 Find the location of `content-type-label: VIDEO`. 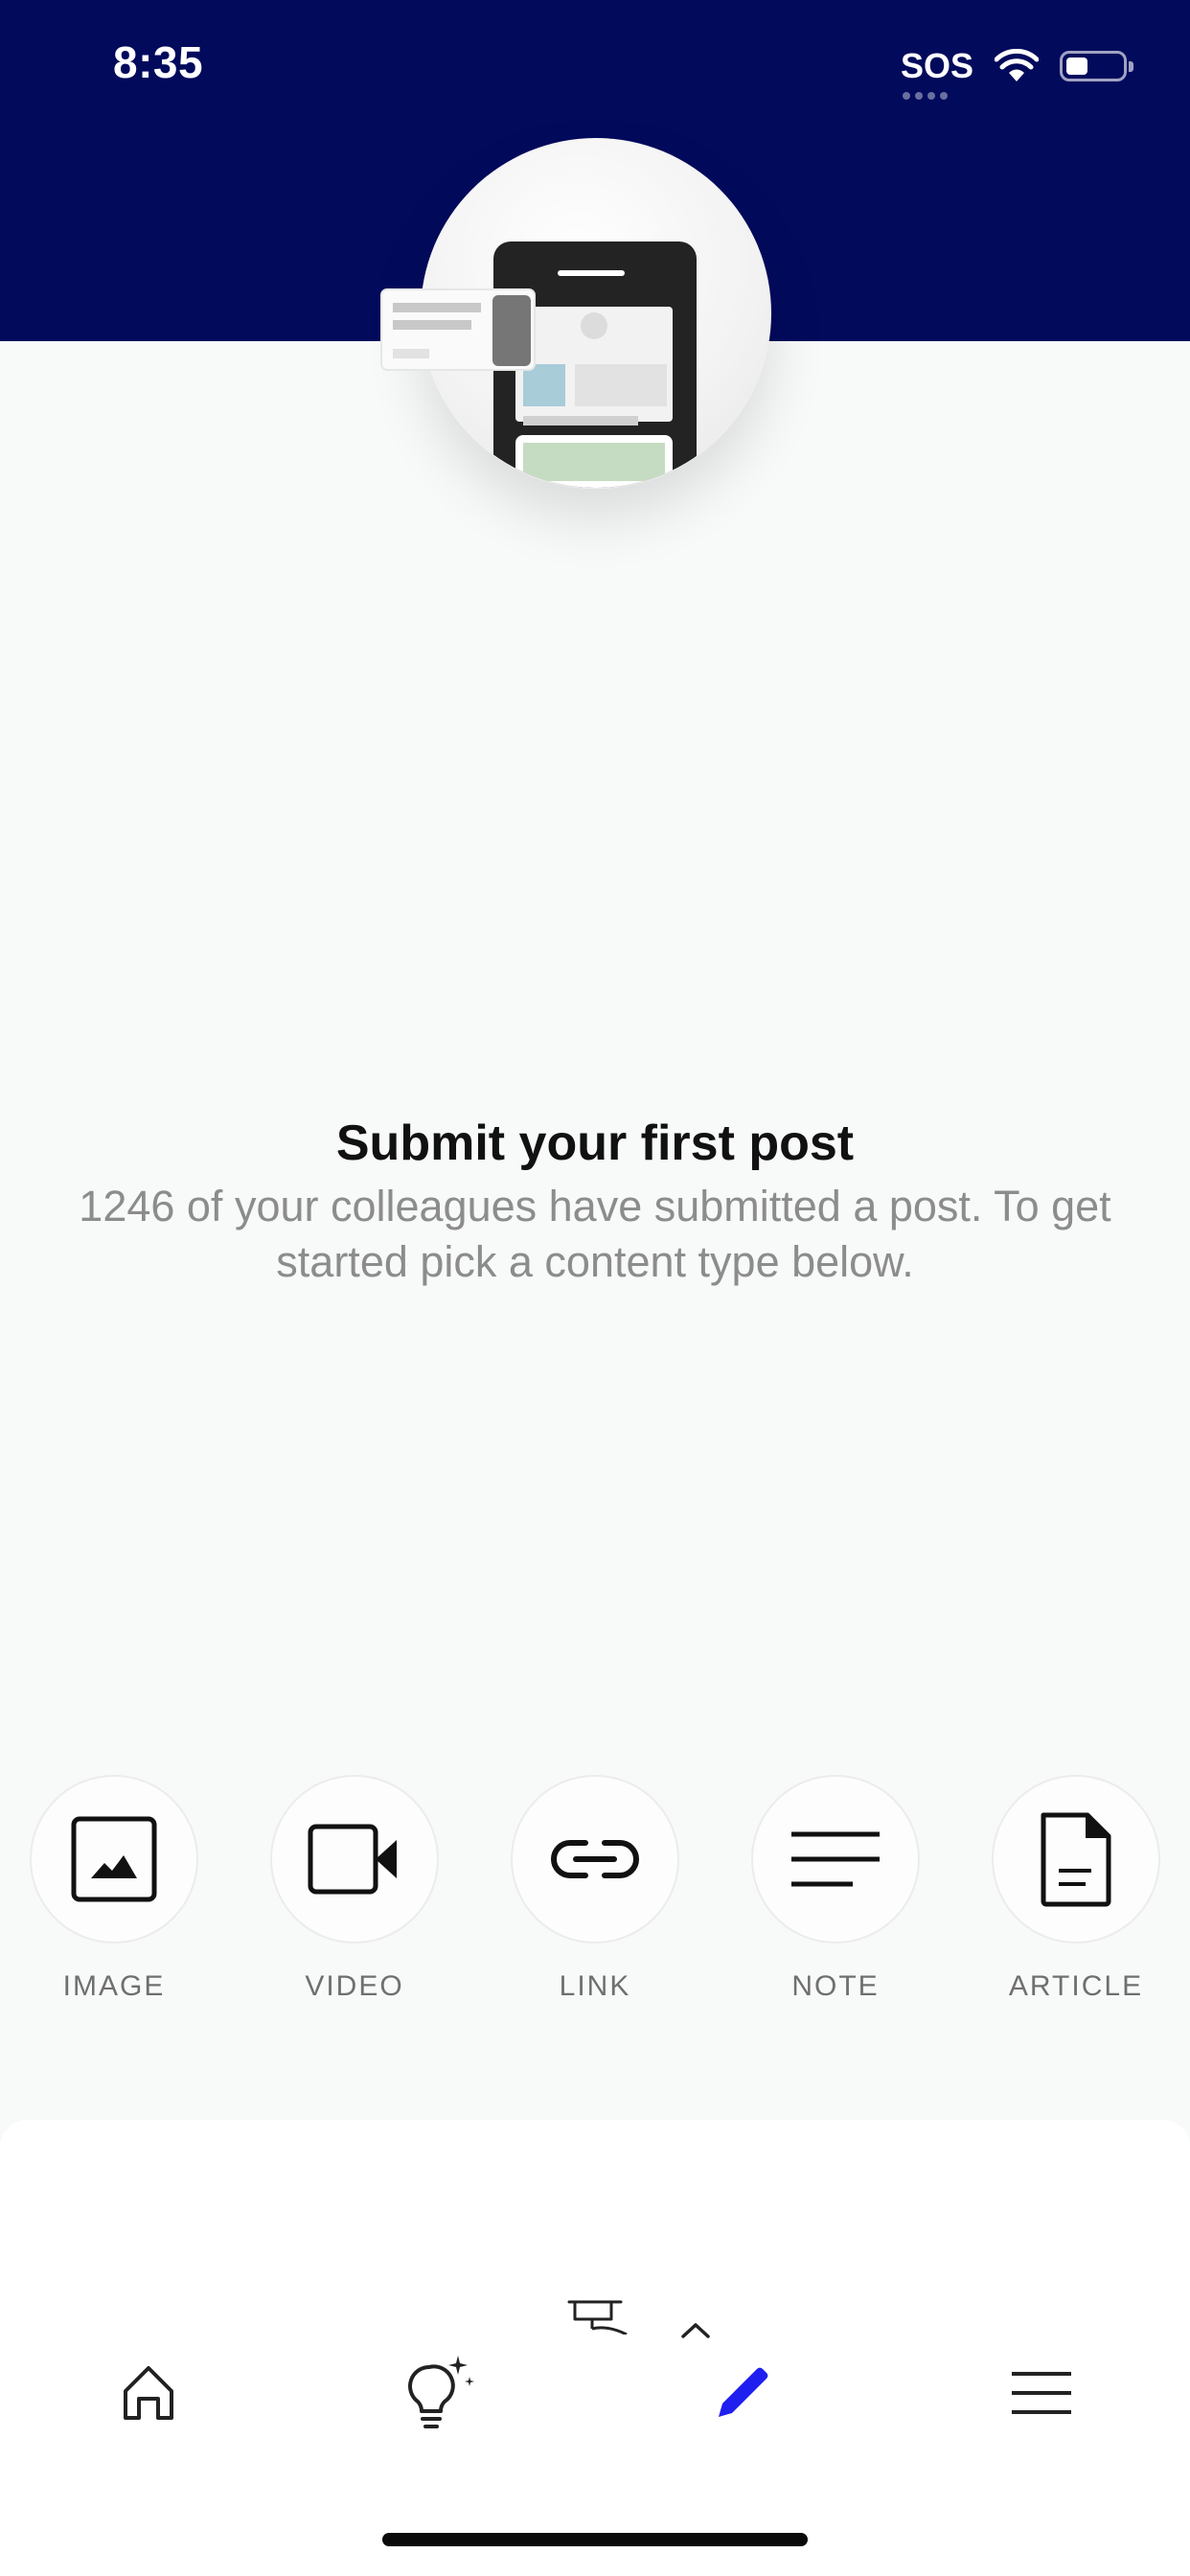

content-type-label: VIDEO is located at coordinates (355, 1986).